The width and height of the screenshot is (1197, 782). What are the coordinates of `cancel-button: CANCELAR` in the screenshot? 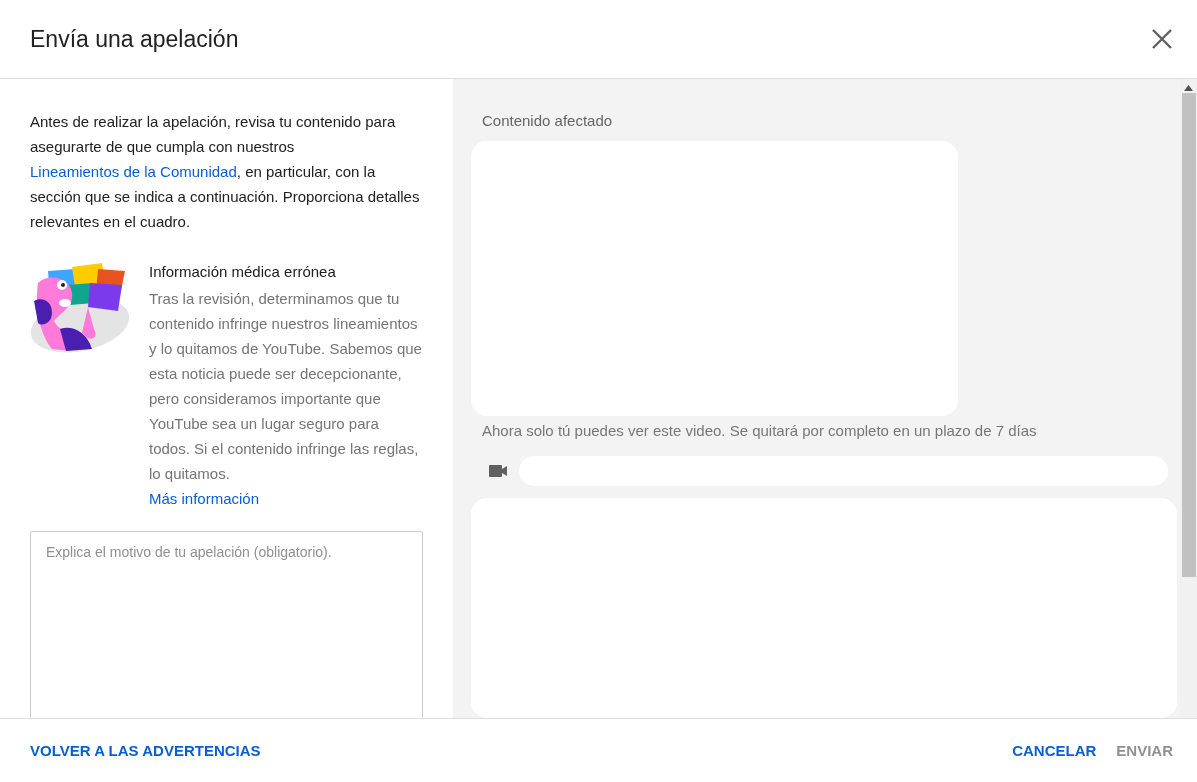 It's located at (1054, 750).